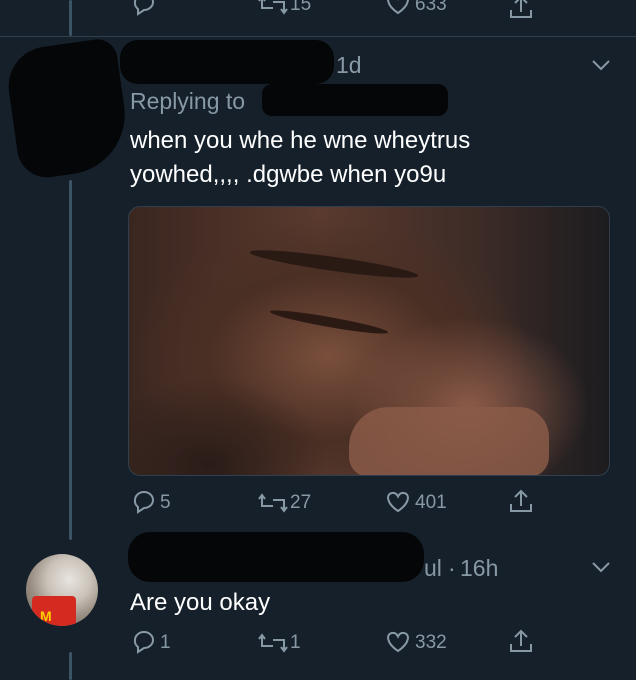 Image resolution: width=636 pixels, height=680 pixels. What do you see at coordinates (46, 616) in the screenshot?
I see `avatar-logo: M` at bounding box center [46, 616].